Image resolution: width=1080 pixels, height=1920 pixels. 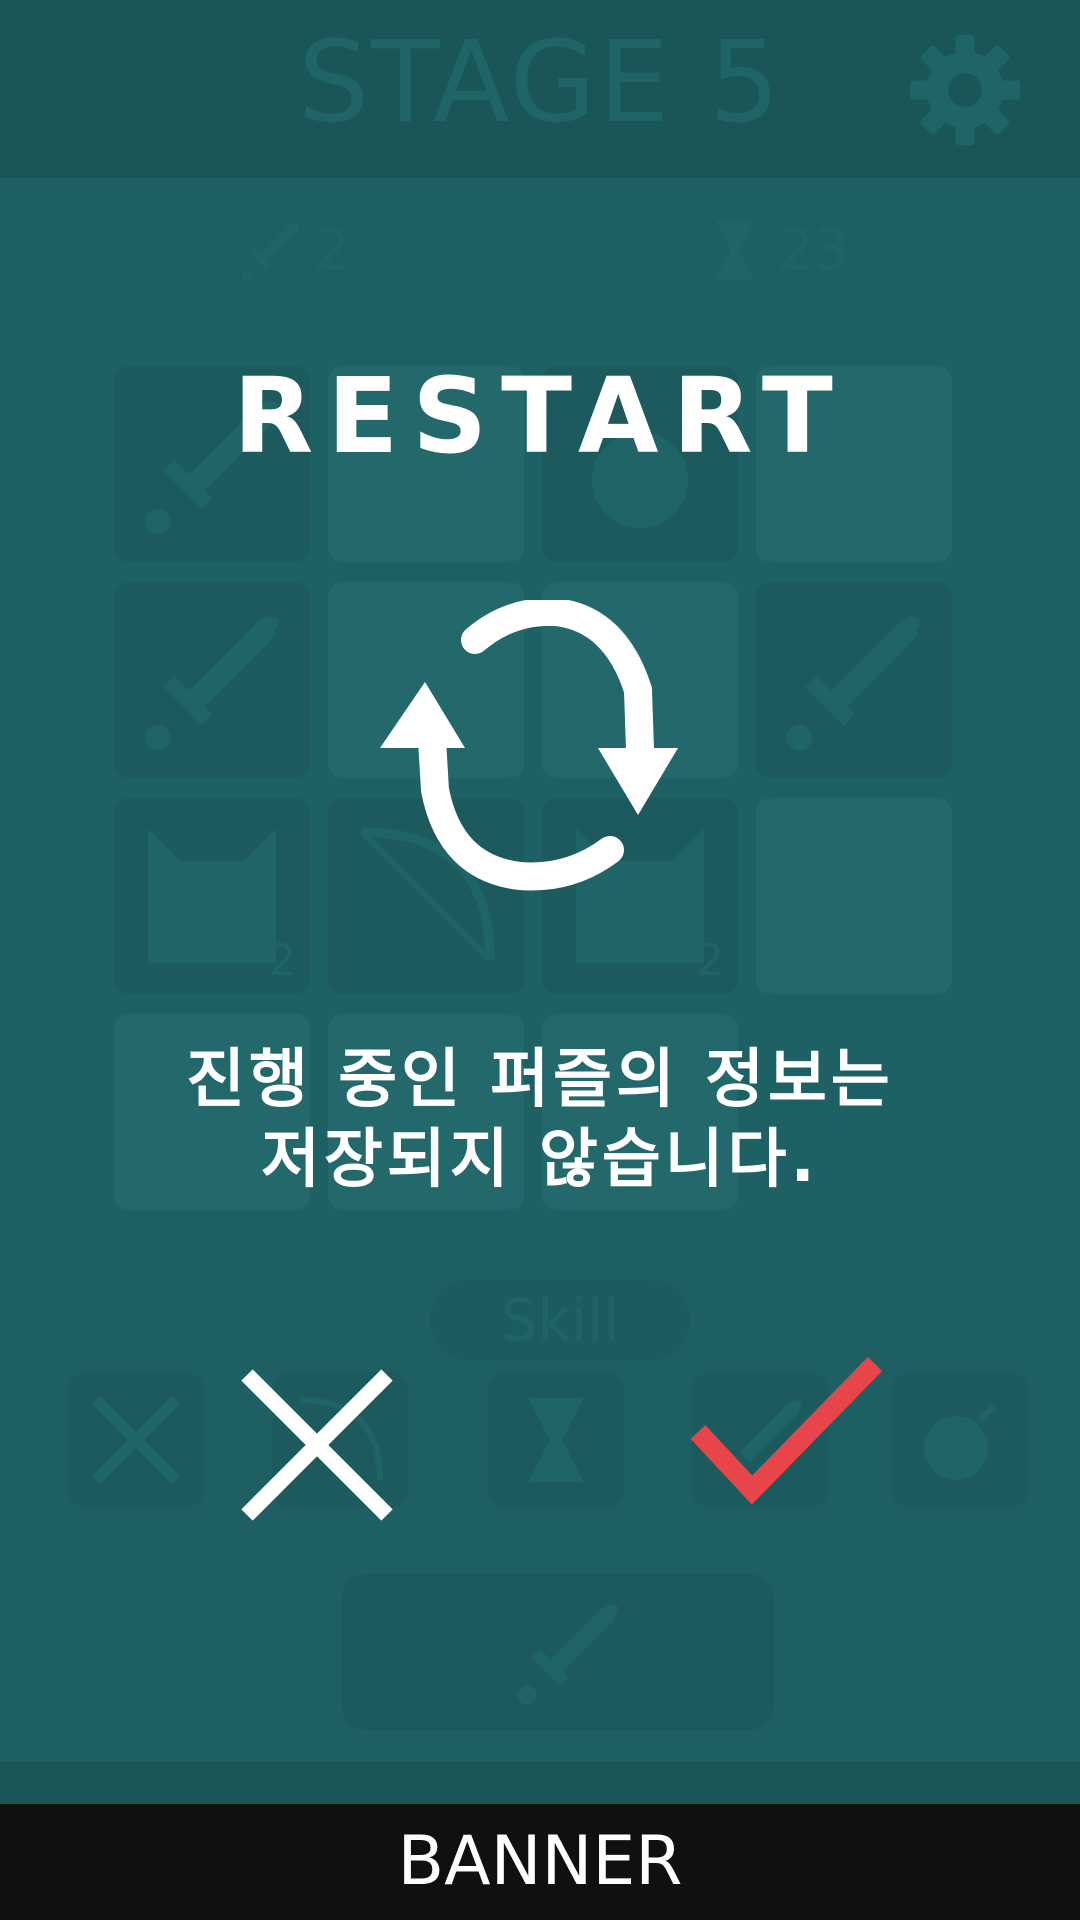 What do you see at coordinates (540, 1160) in the screenshot?
I see `message-line-2: 저장되지 않습니다.` at bounding box center [540, 1160].